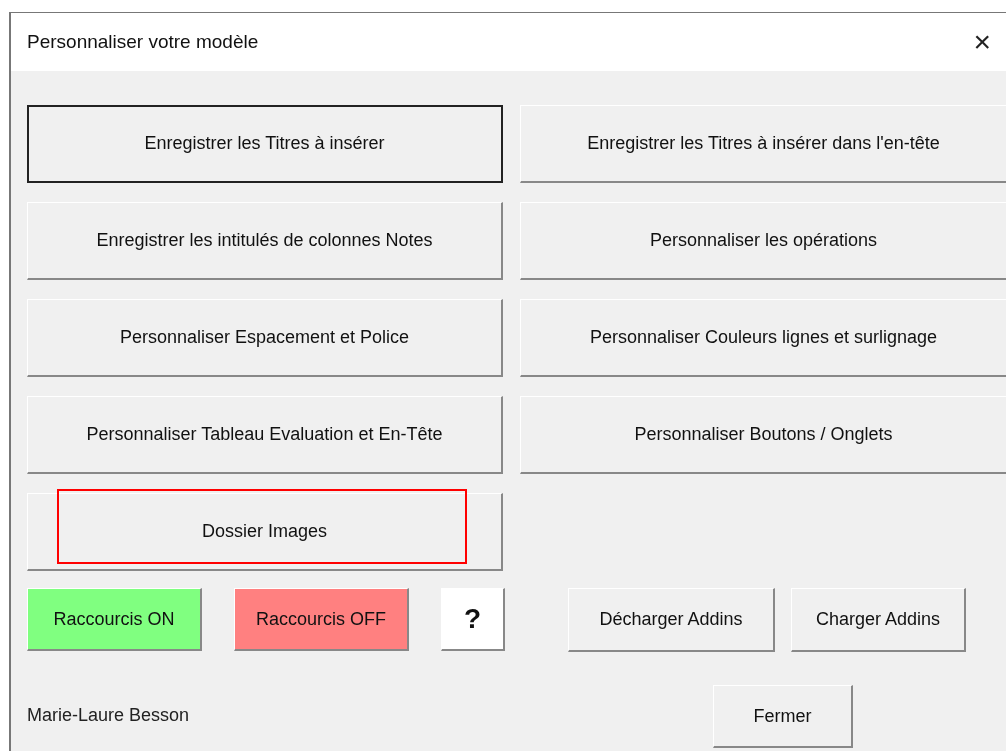 This screenshot has width=1006, height=751. What do you see at coordinates (982, 42) in the screenshot?
I see `close-button: ×` at bounding box center [982, 42].